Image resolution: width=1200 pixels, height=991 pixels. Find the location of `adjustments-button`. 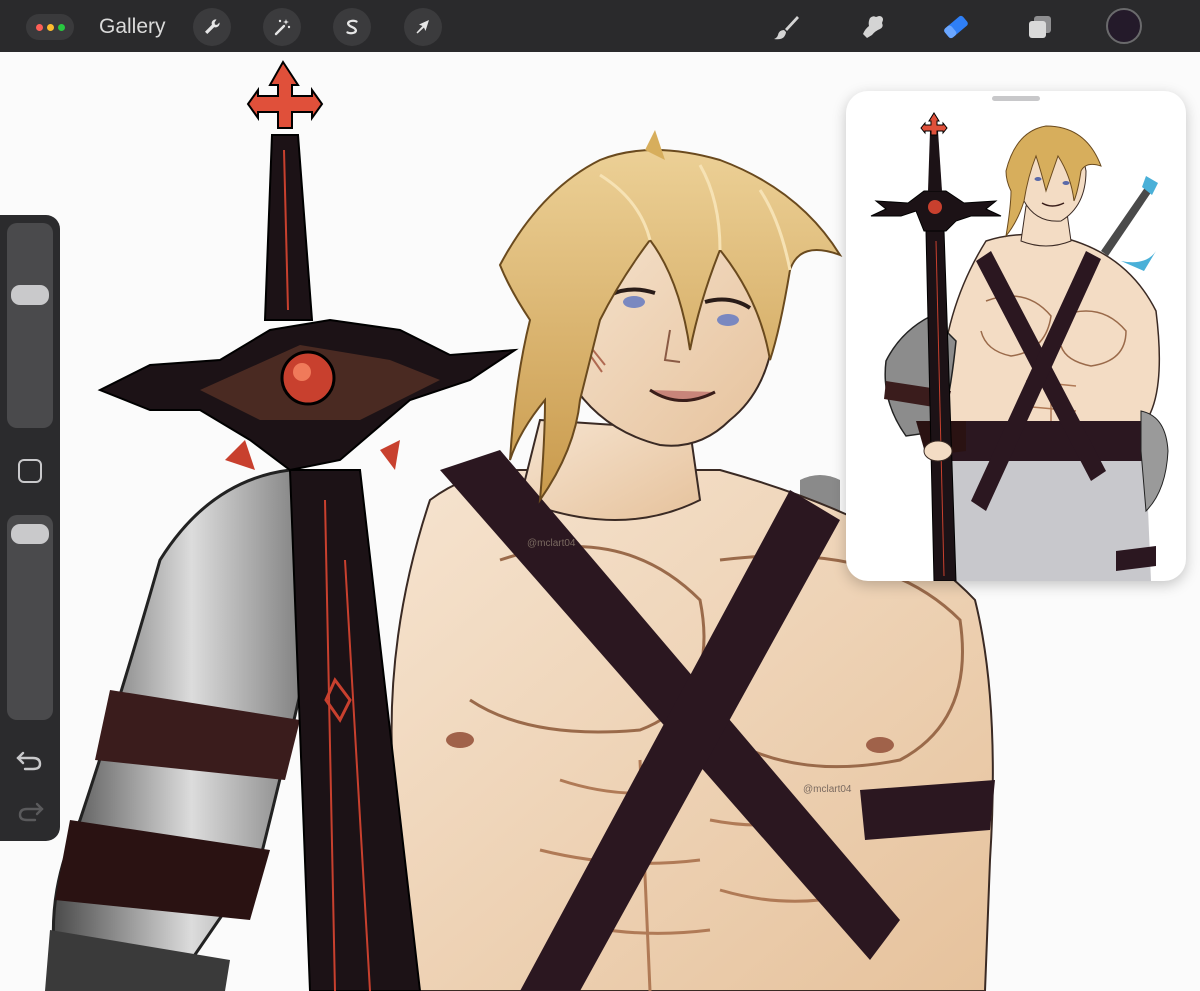

adjustments-button is located at coordinates (282, 27).